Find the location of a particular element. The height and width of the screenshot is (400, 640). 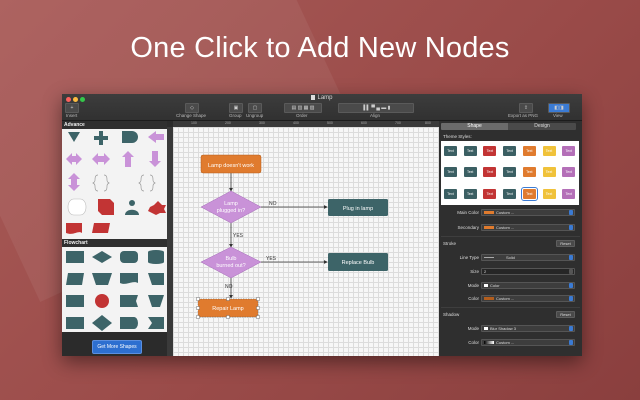

shape-off-page is located at coordinates (156, 323).